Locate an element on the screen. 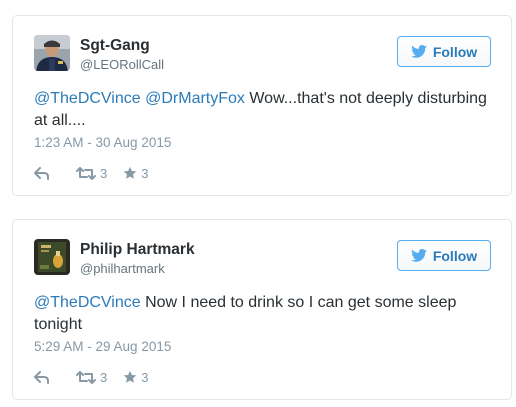  display-name: Philip Hartmark is located at coordinates (137, 250).